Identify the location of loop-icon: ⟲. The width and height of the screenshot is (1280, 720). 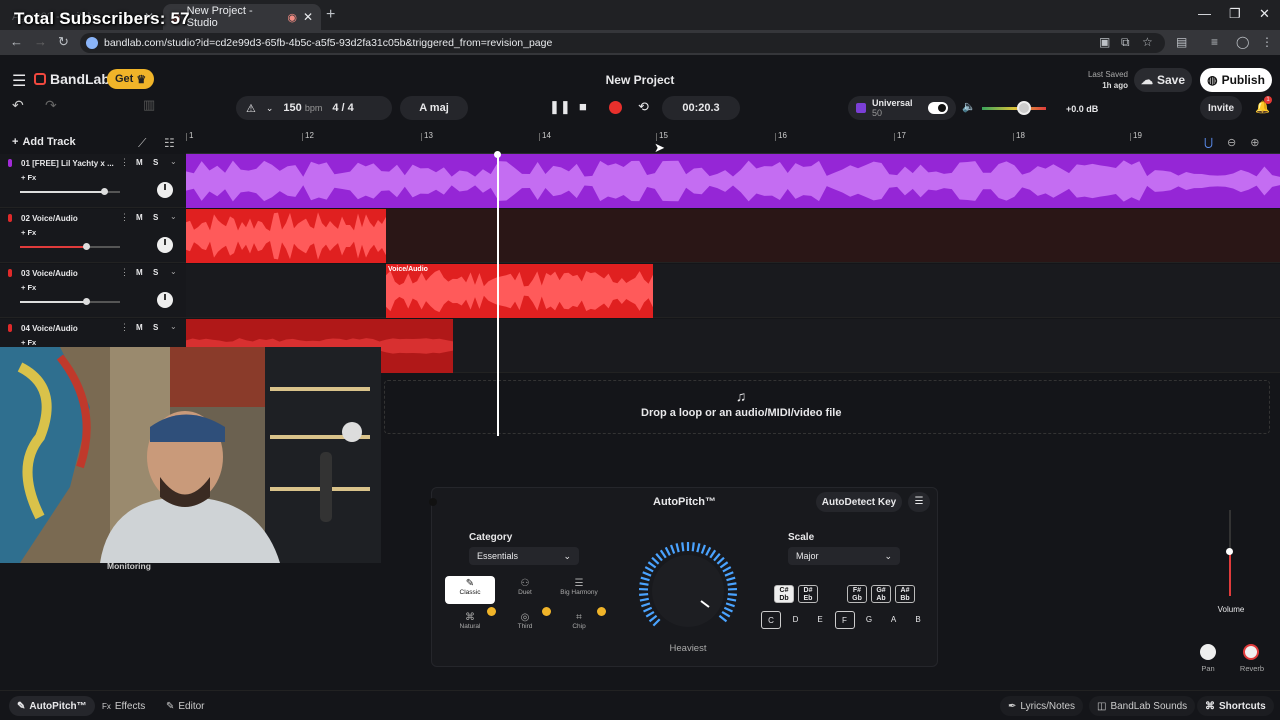
(643, 107).